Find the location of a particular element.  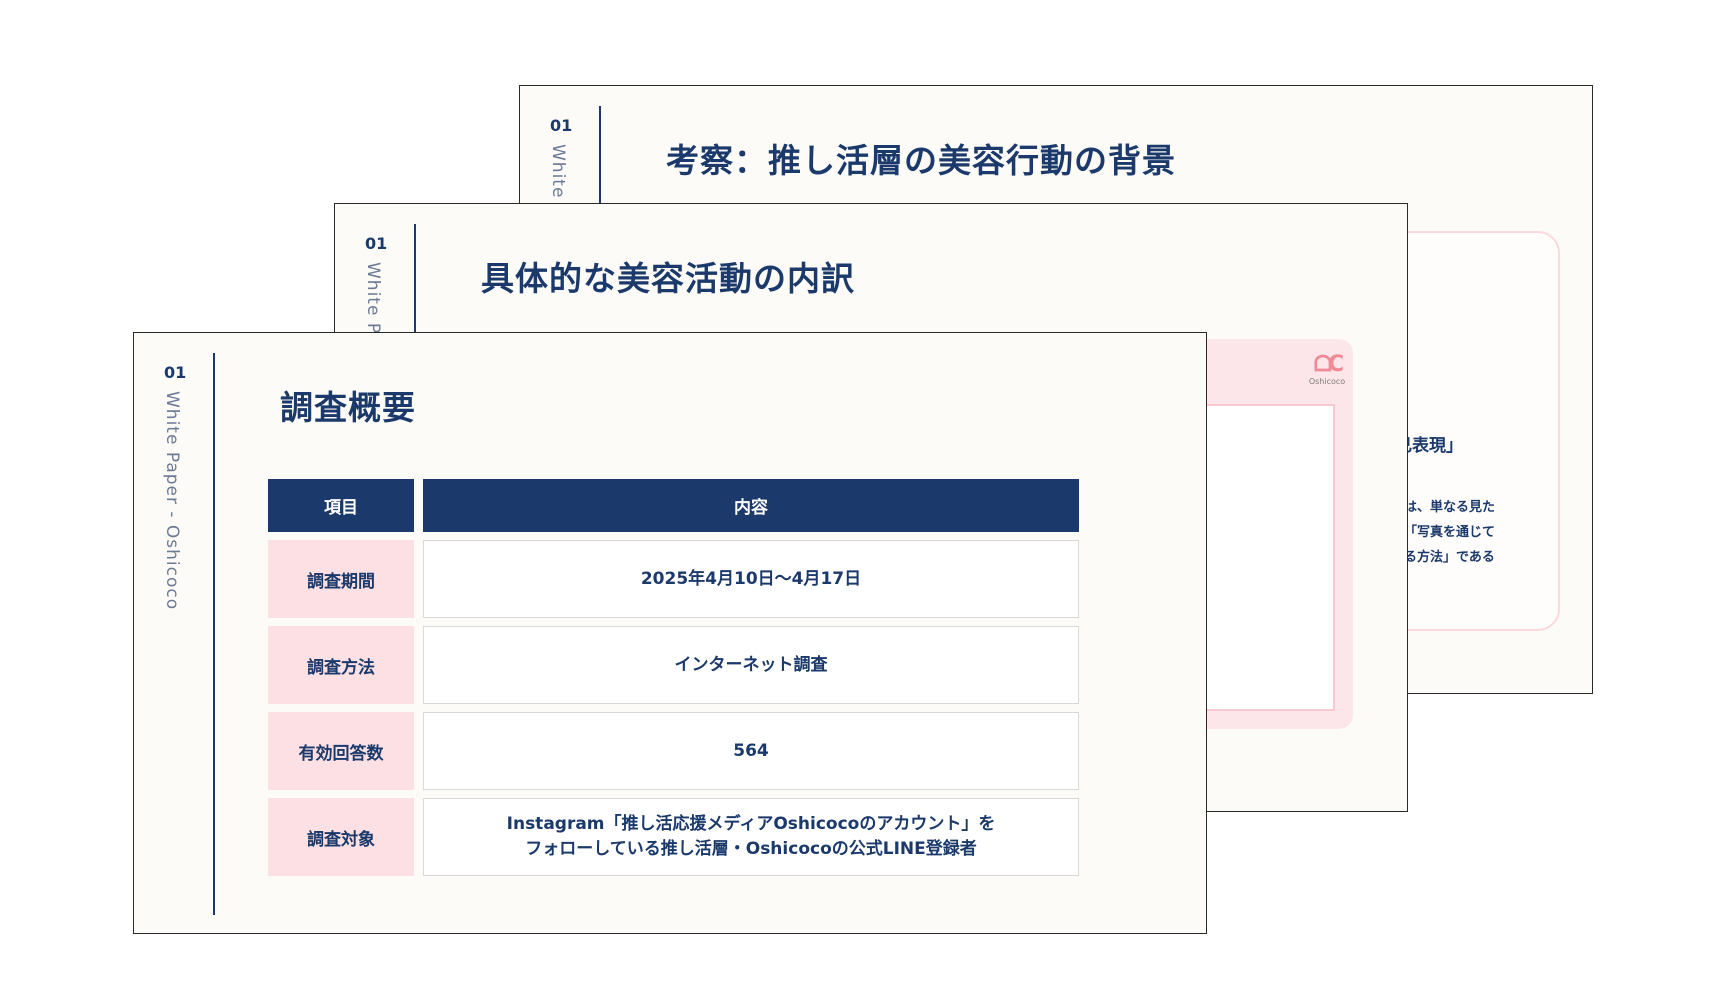

logo-text: Oshicoco is located at coordinates (1327, 381).